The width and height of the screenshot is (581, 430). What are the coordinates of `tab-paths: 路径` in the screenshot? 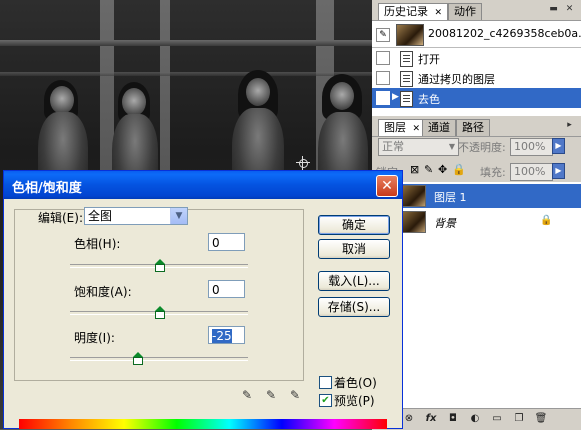 It's located at (473, 127).